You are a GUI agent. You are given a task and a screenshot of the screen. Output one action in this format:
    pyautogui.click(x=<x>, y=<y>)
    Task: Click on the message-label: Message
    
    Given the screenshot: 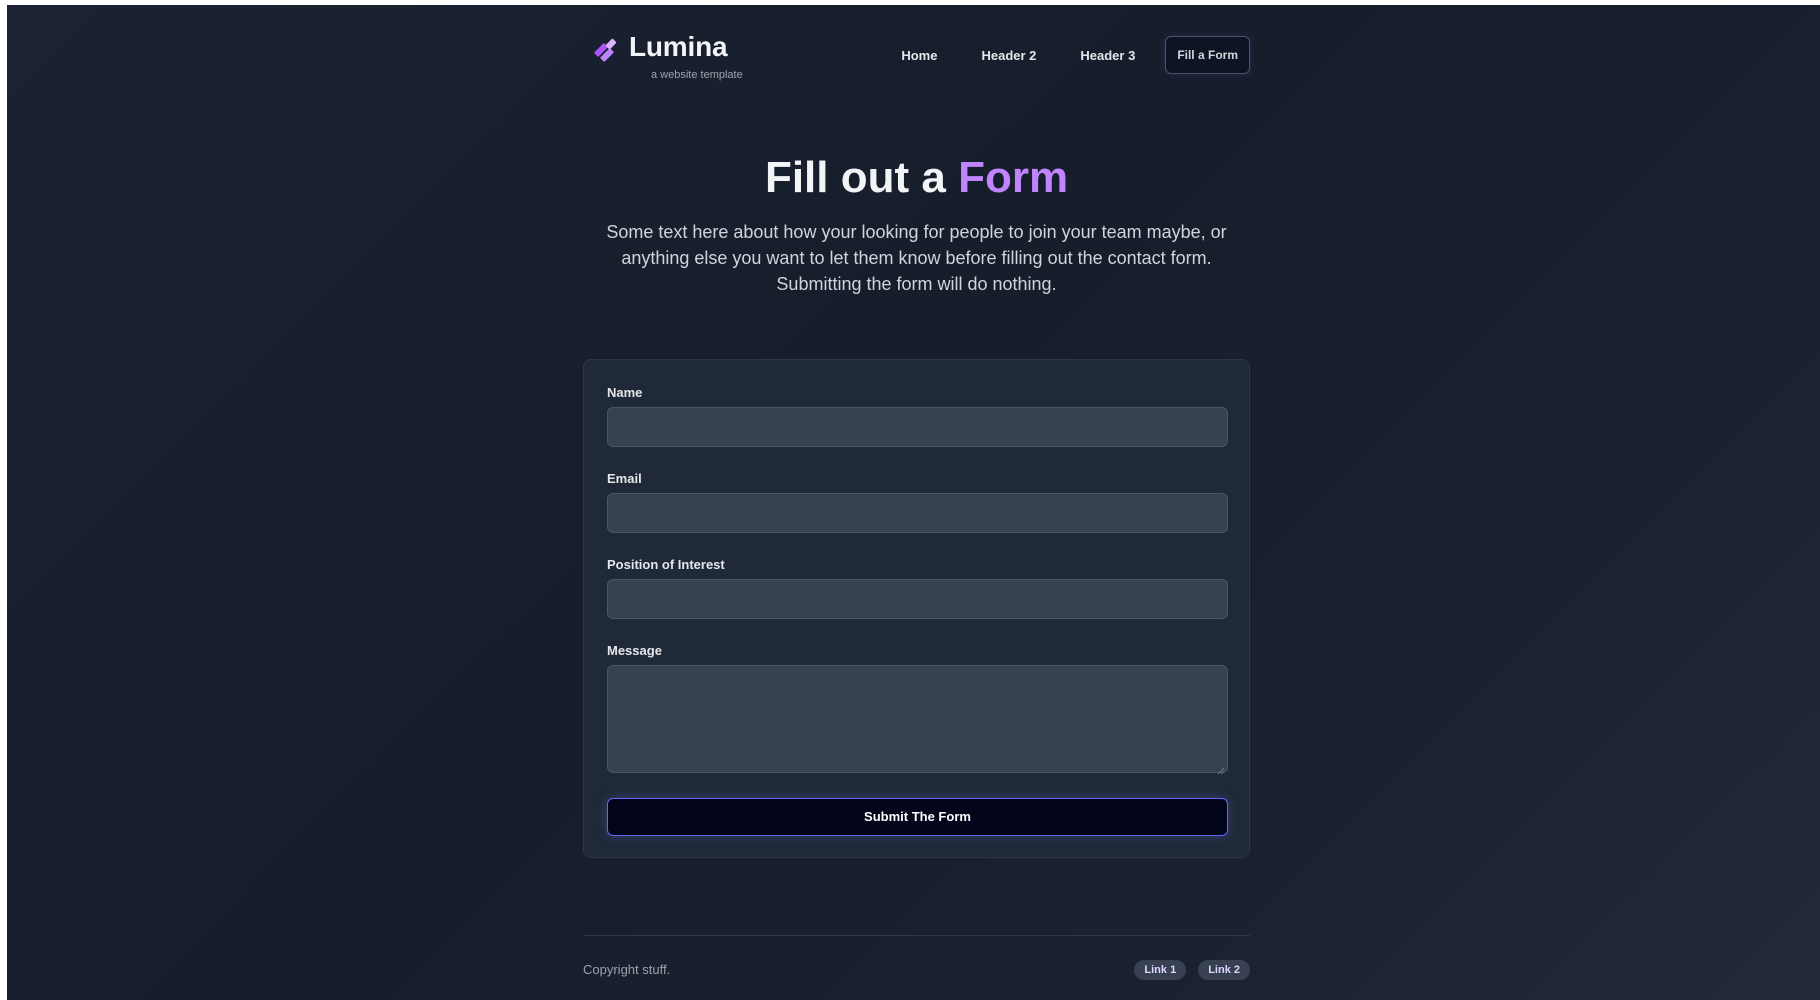 What is the action you would take?
    pyautogui.click(x=634, y=650)
    